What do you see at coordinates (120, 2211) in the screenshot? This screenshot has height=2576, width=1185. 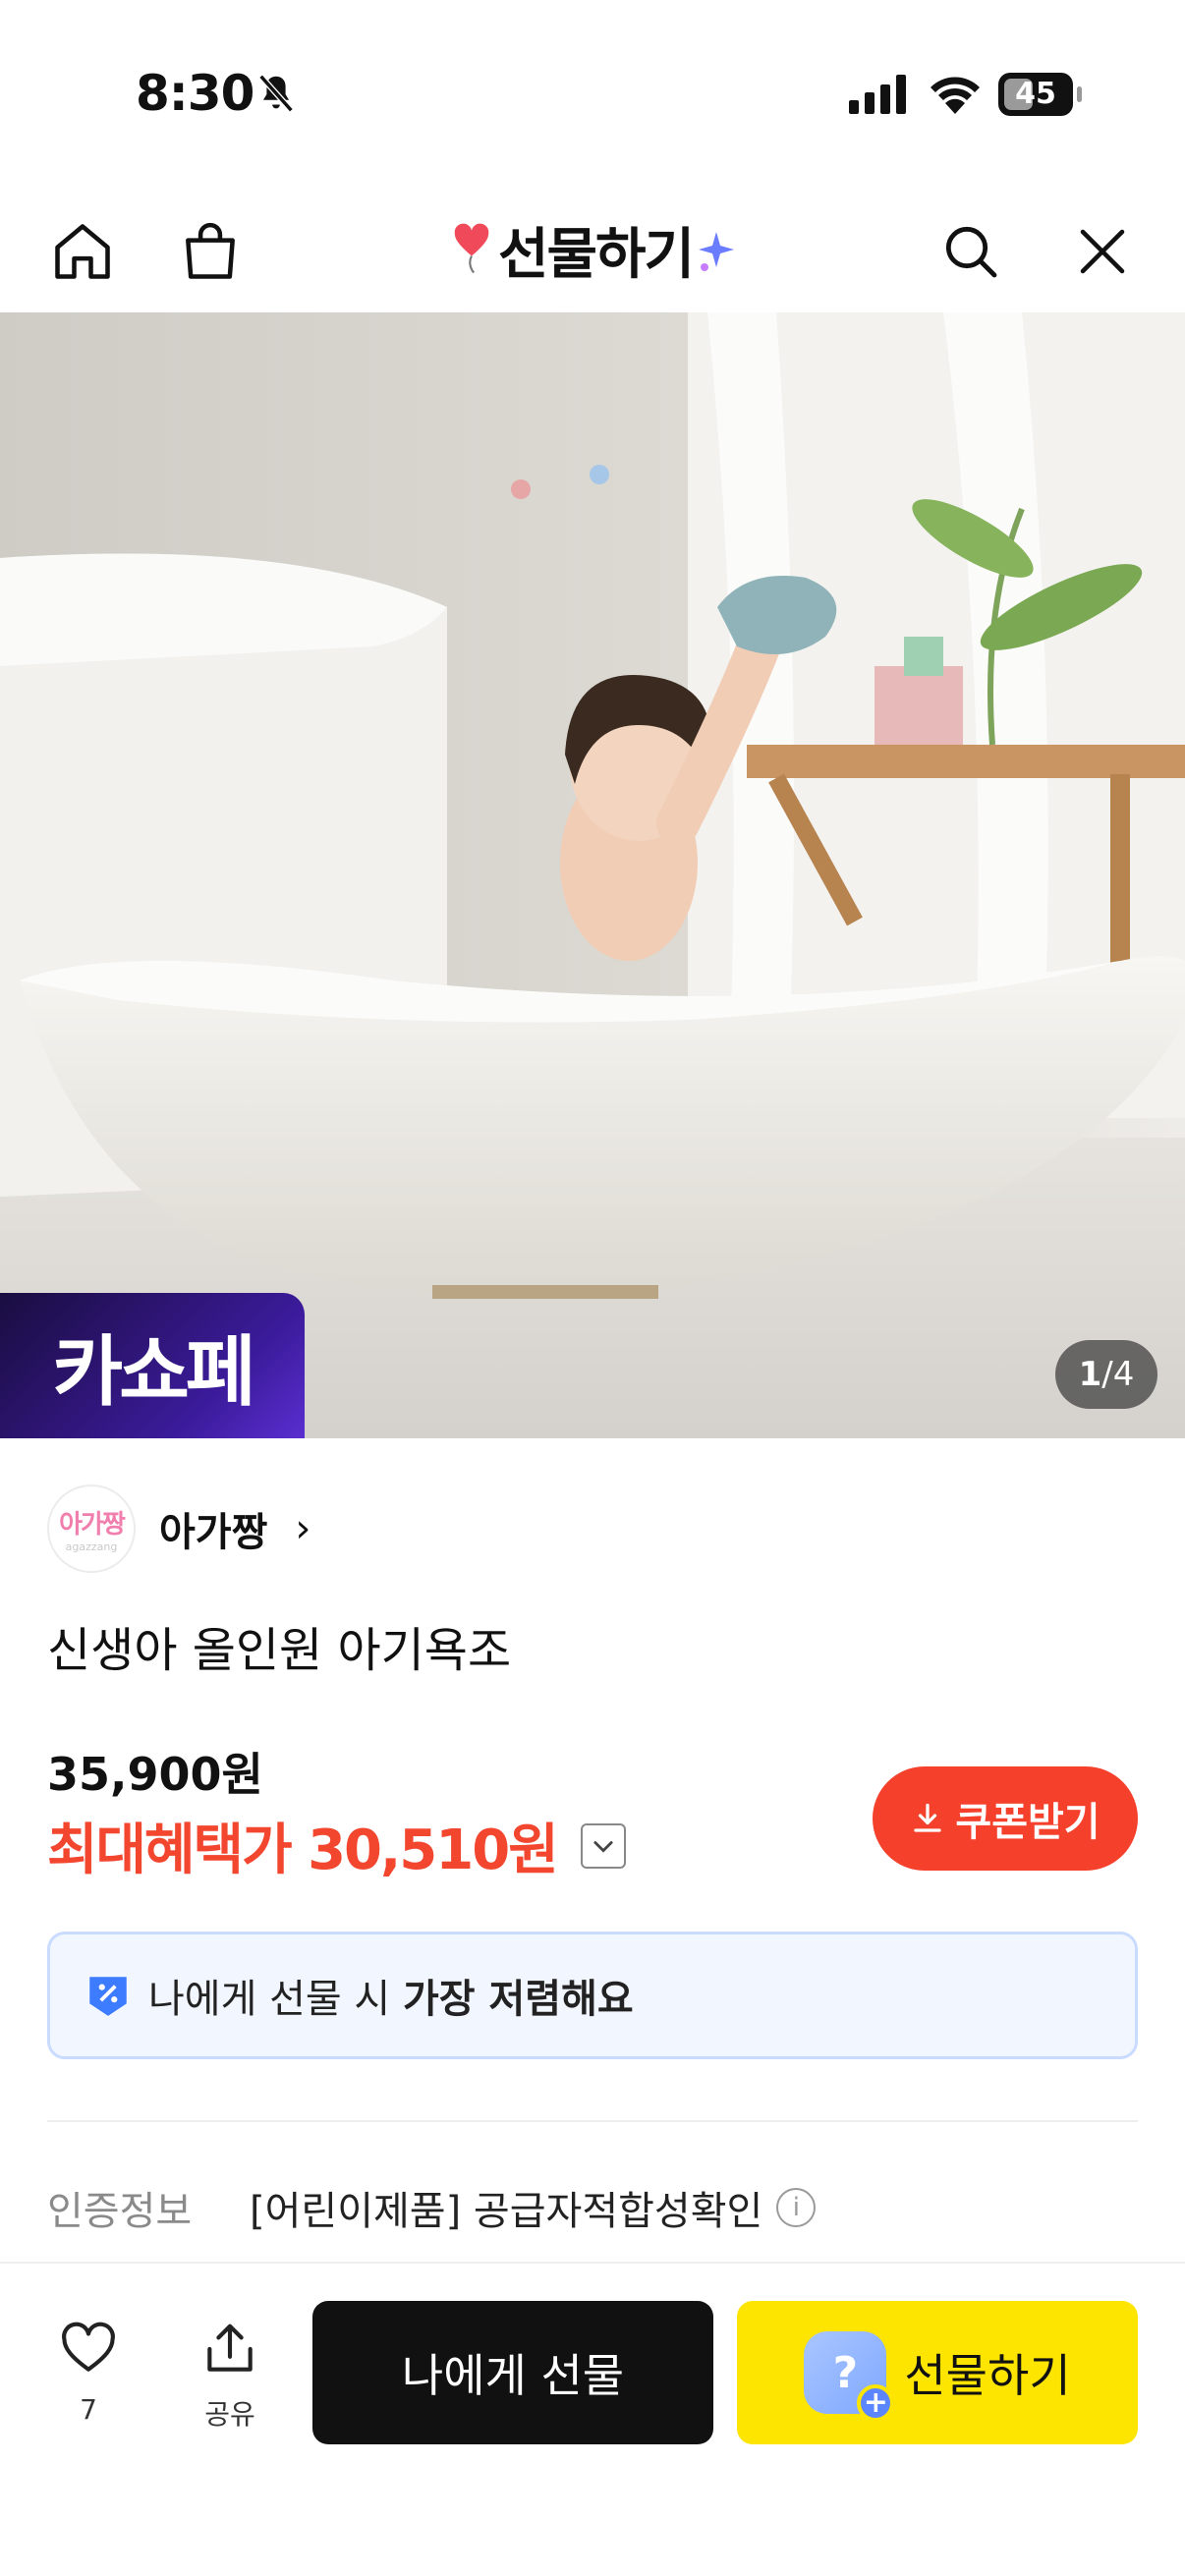 I see `certification-label: 인증정보` at bounding box center [120, 2211].